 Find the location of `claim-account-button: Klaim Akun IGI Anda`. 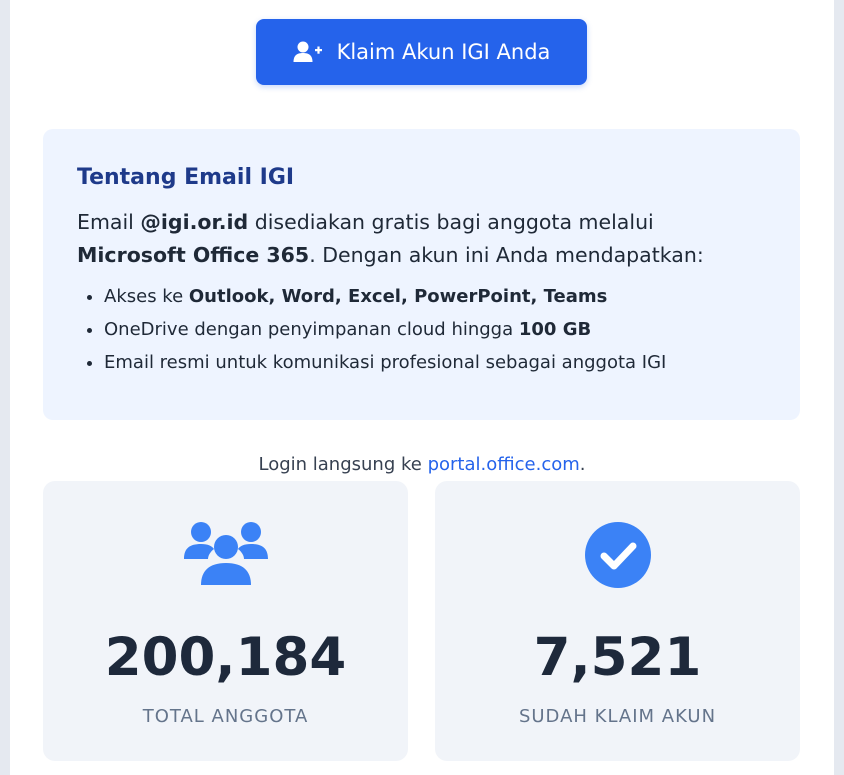

claim-account-button: Klaim Akun IGI Anda is located at coordinates (421, 52).